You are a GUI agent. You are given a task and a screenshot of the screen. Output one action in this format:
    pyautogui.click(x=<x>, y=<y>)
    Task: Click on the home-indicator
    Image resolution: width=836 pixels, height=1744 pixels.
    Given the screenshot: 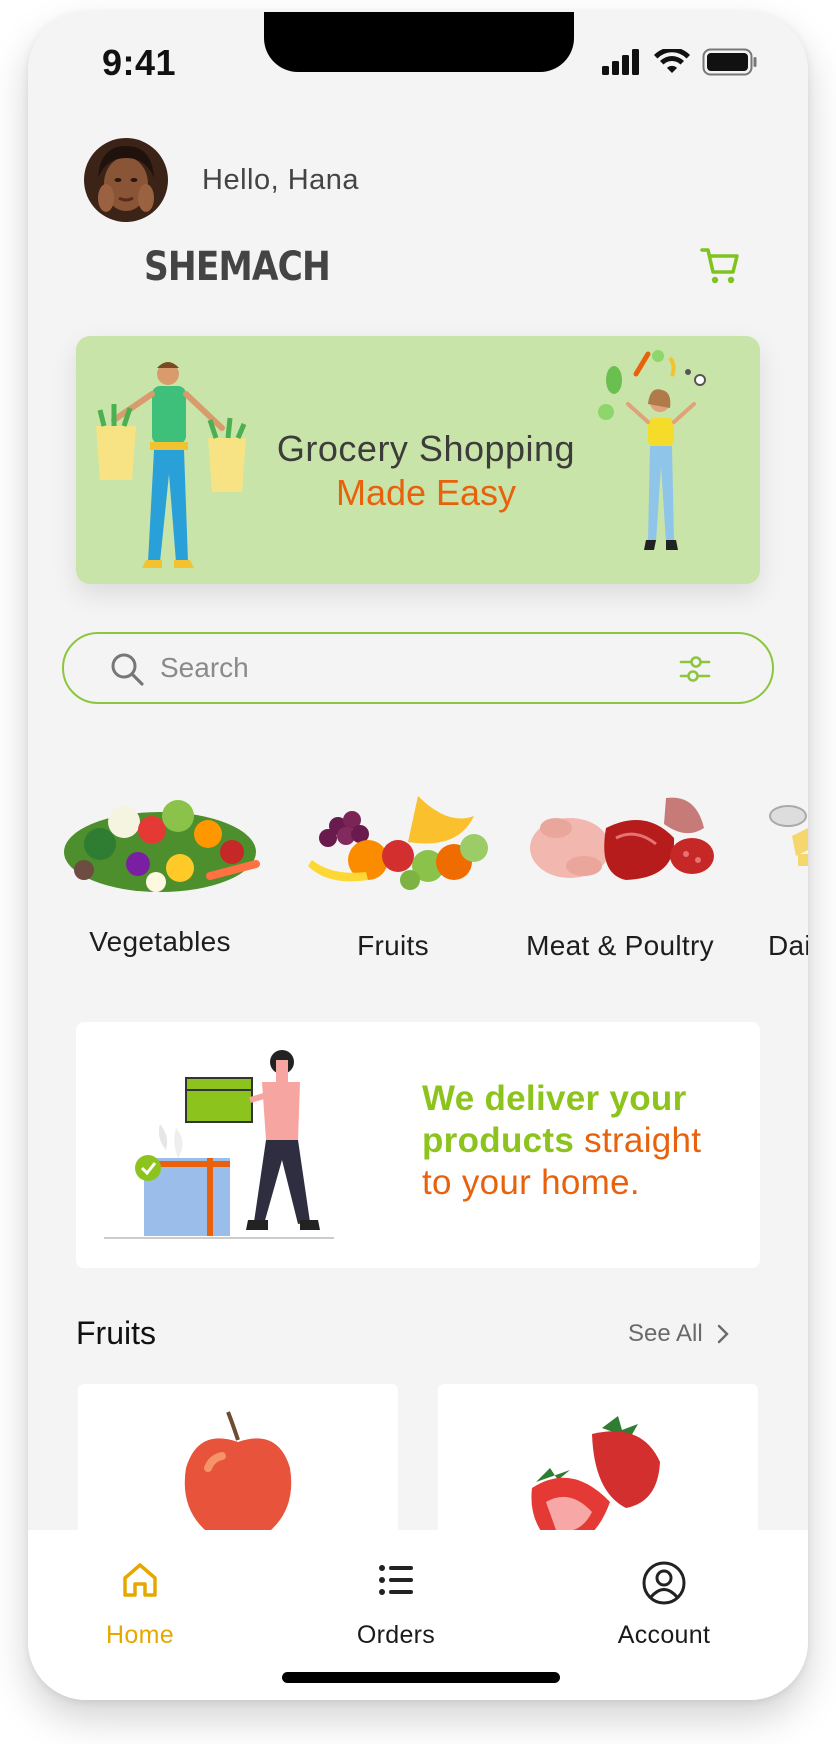 What is the action you would take?
    pyautogui.click(x=421, y=1677)
    